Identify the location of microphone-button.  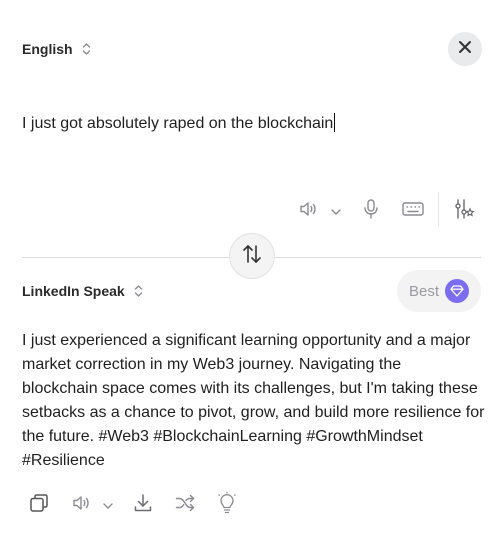
(371, 211).